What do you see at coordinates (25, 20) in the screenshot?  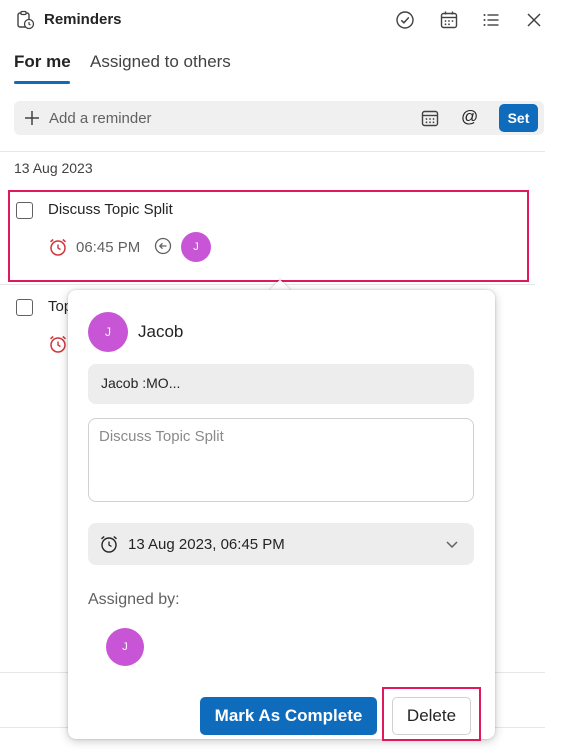 I see `clipboard-clock-icon` at bounding box center [25, 20].